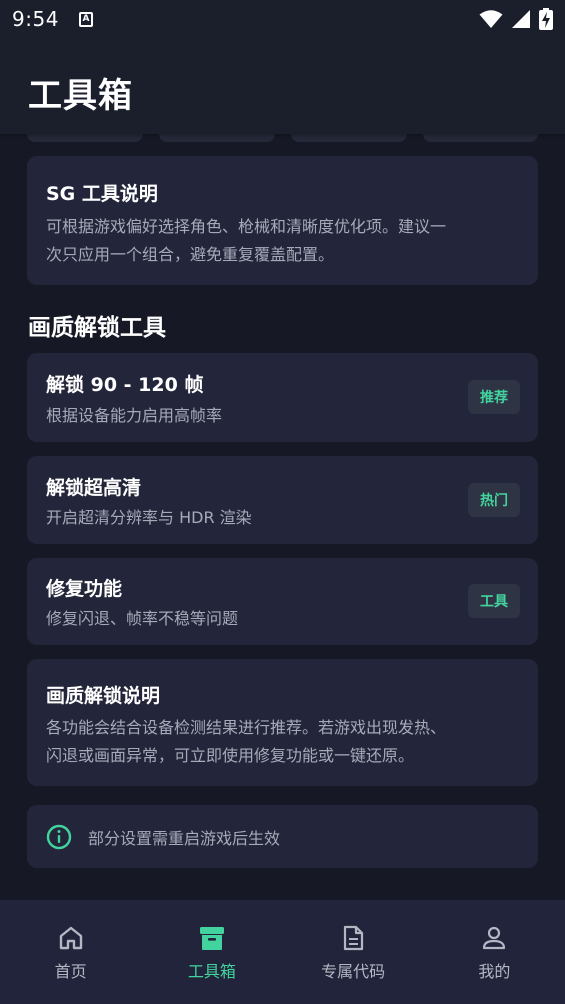  Describe the element at coordinates (354, 938) in the screenshot. I see `document-icon` at that location.